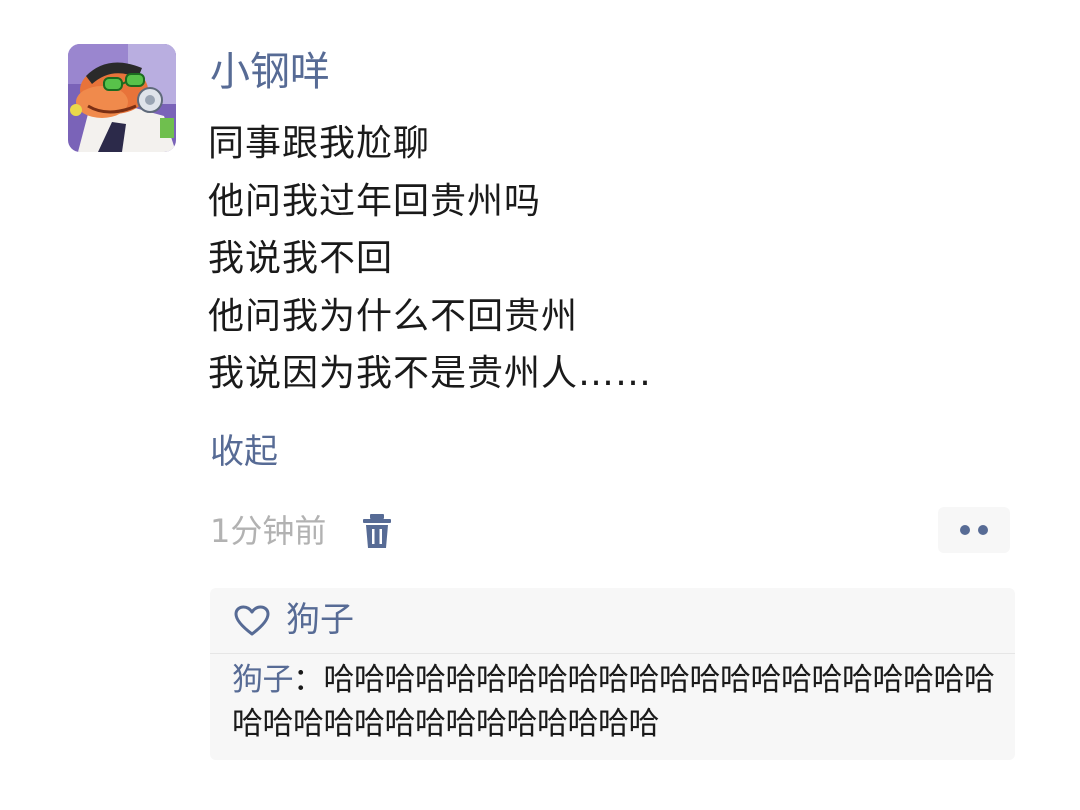 The height and width of the screenshot is (810, 1080). Describe the element at coordinates (375, 201) in the screenshot. I see `post-line: 他问我过年回贵州吗` at that location.